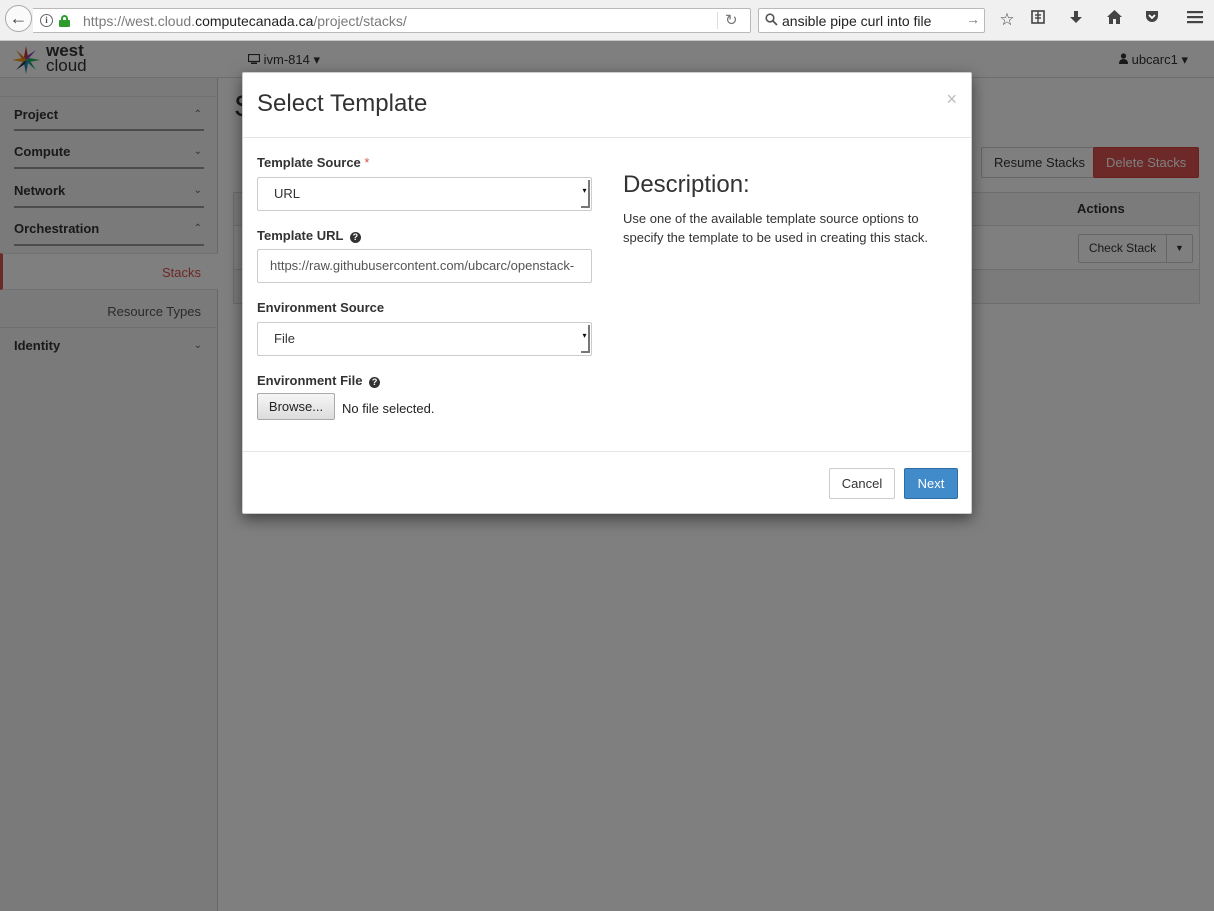 This screenshot has width=1214, height=911. What do you see at coordinates (139, 21) in the screenshot?
I see `url-prefix: https://west.cloud.` at bounding box center [139, 21].